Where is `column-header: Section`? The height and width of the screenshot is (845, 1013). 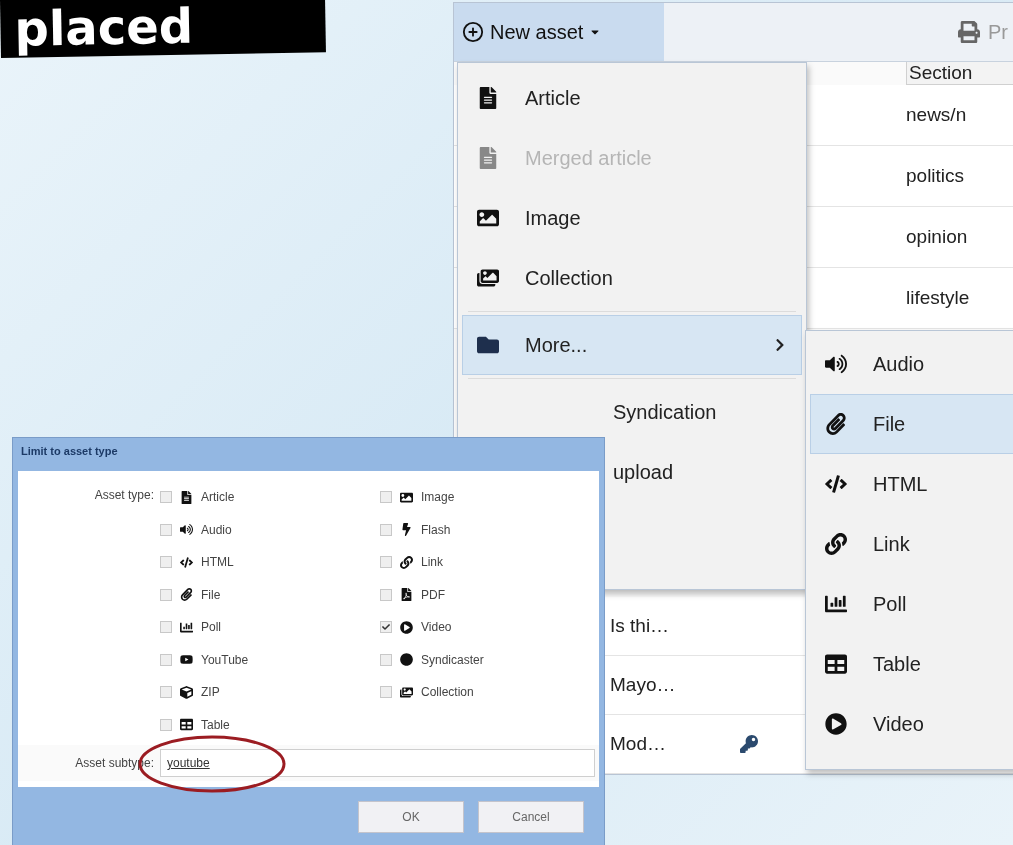 column-header: Section is located at coordinates (959, 73).